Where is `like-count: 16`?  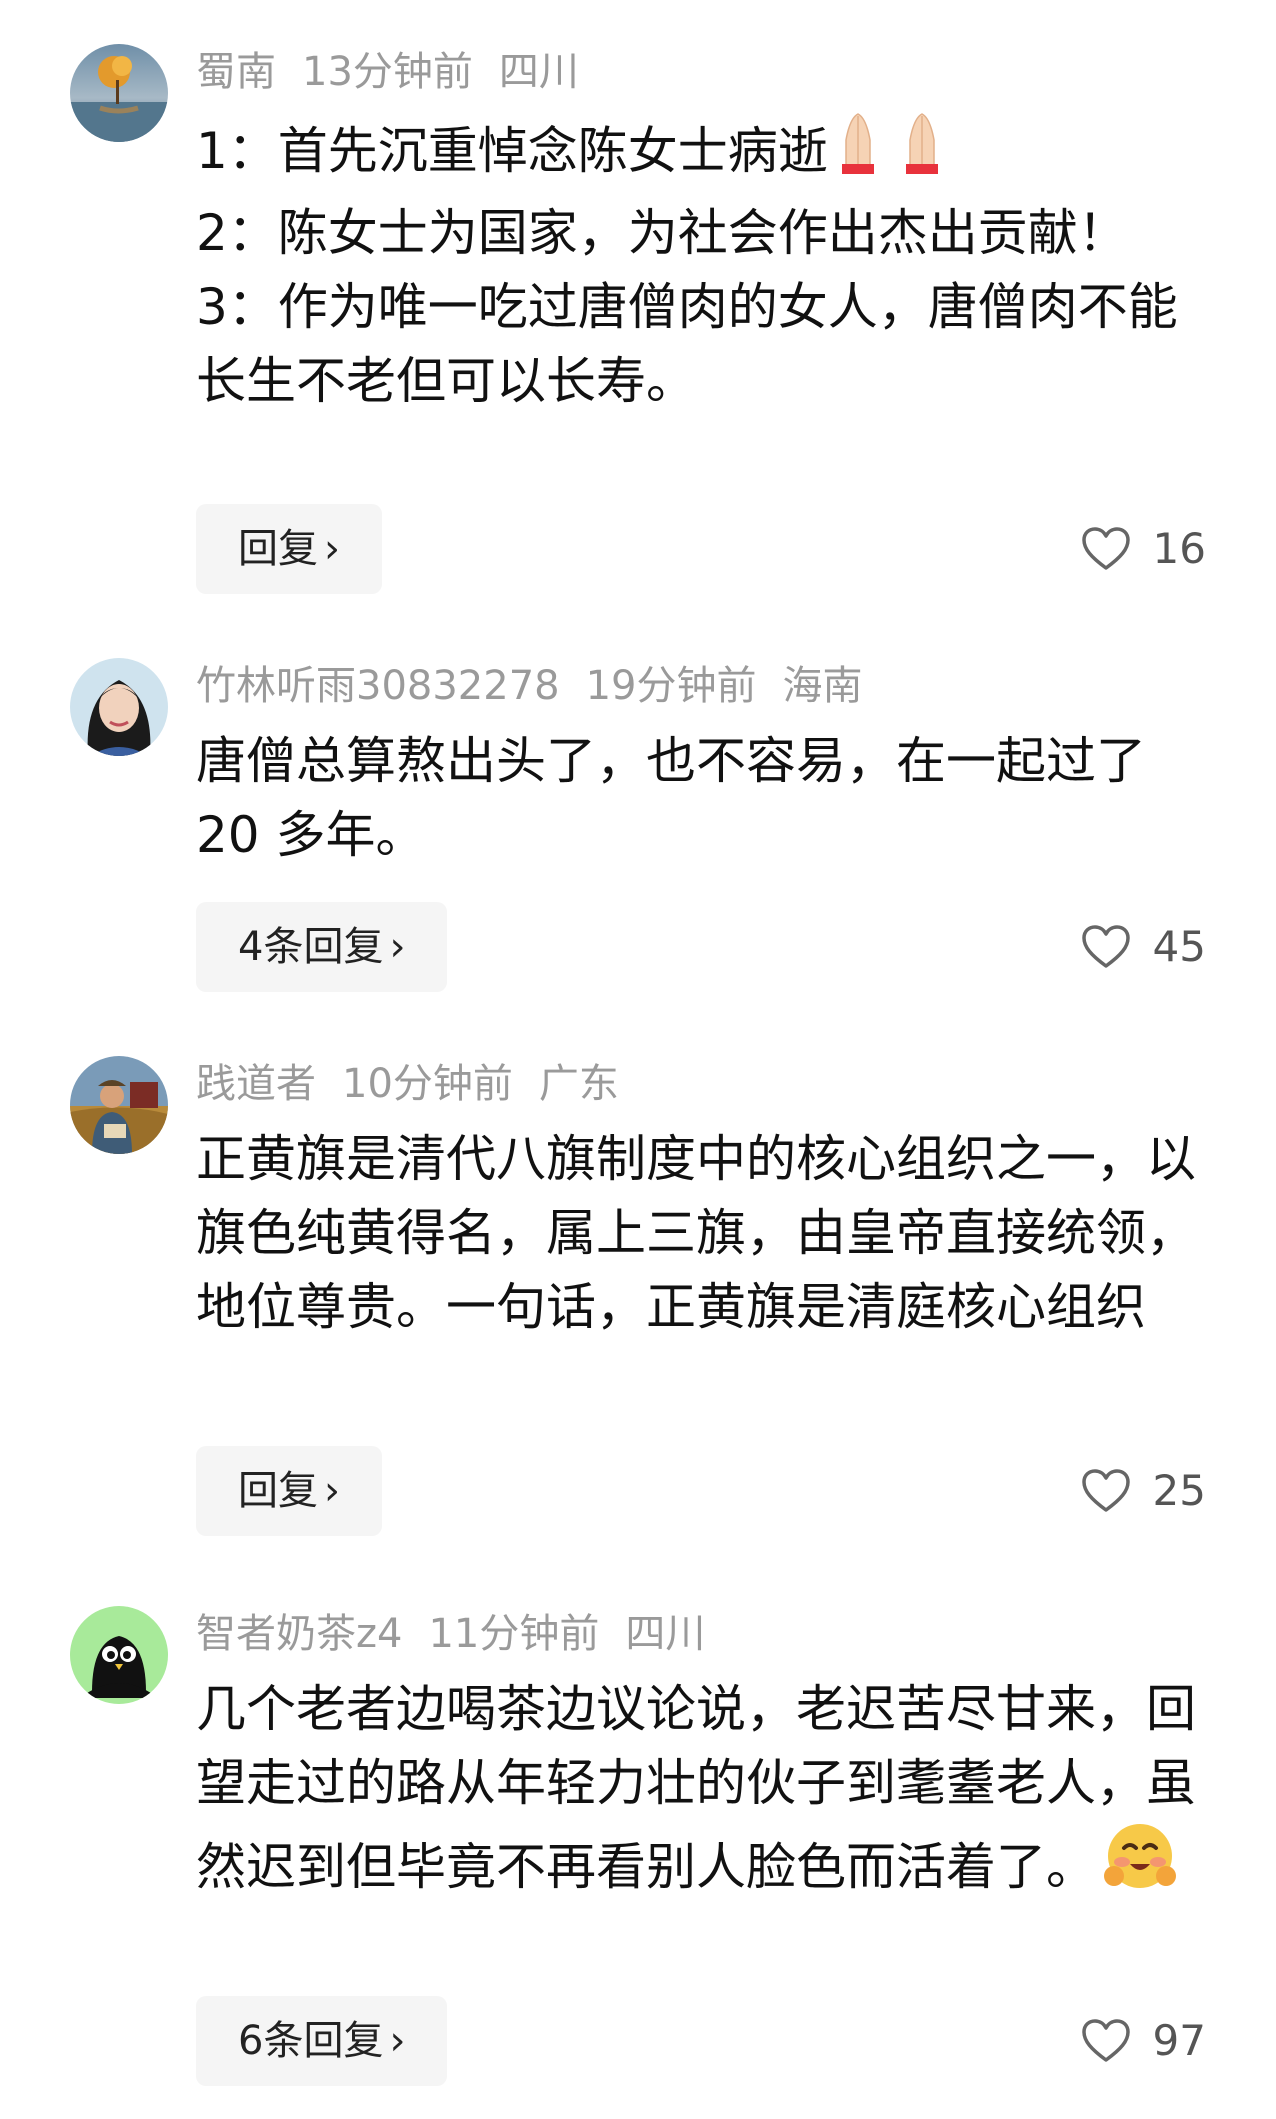 like-count: 16 is located at coordinates (1179, 548).